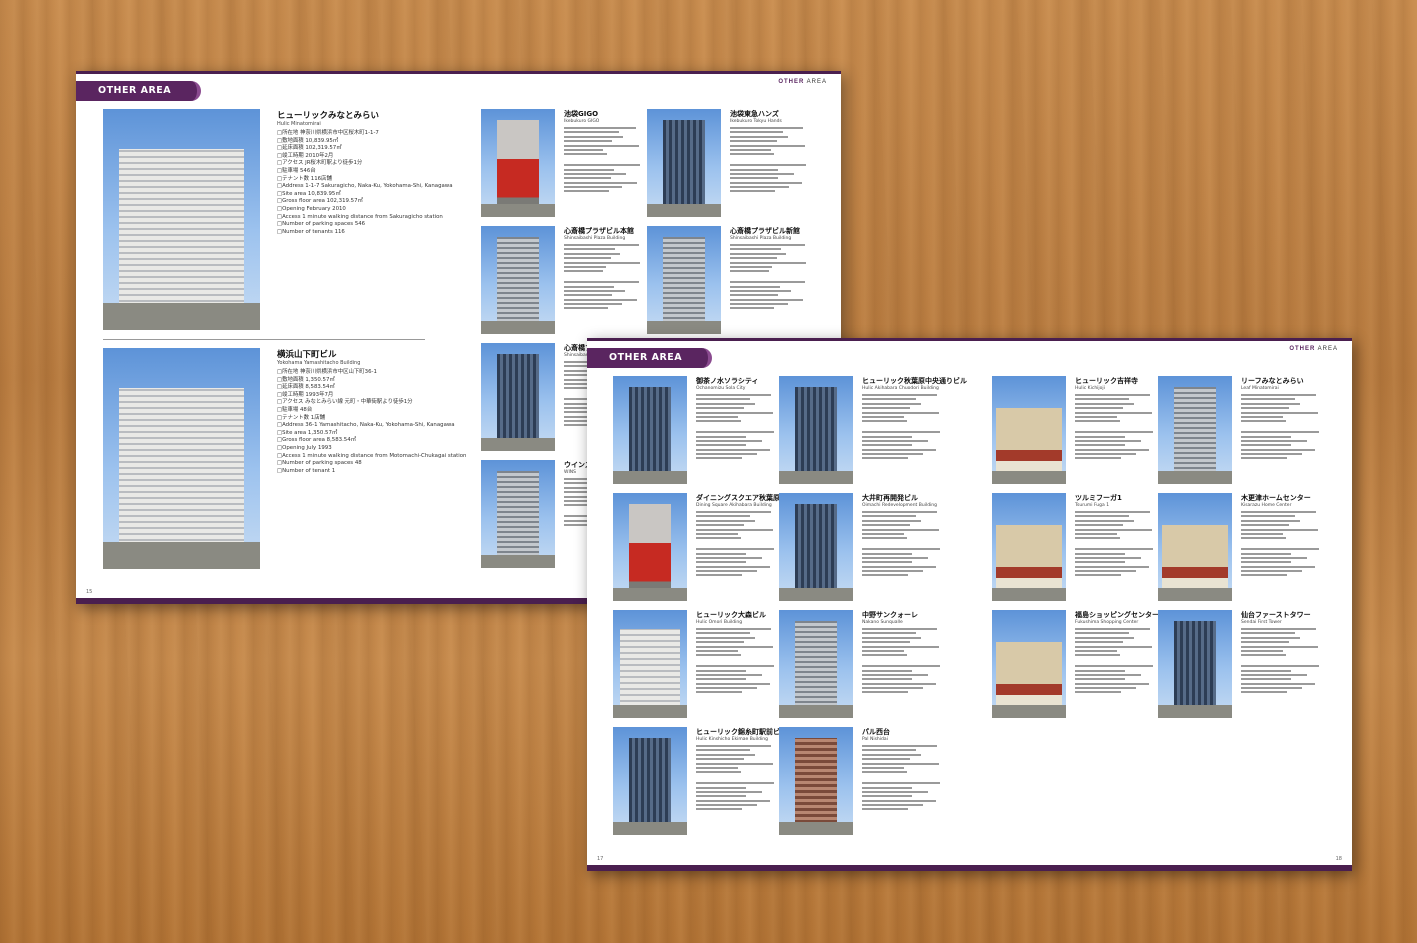  Describe the element at coordinates (890, 615) in the screenshot. I see `property-name-ja: 中野サンクォーレ` at that location.